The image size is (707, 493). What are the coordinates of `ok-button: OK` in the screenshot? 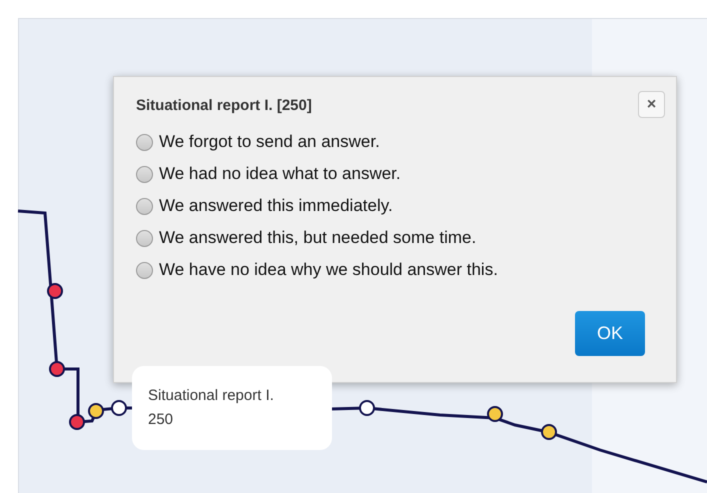 It's located at (610, 333).